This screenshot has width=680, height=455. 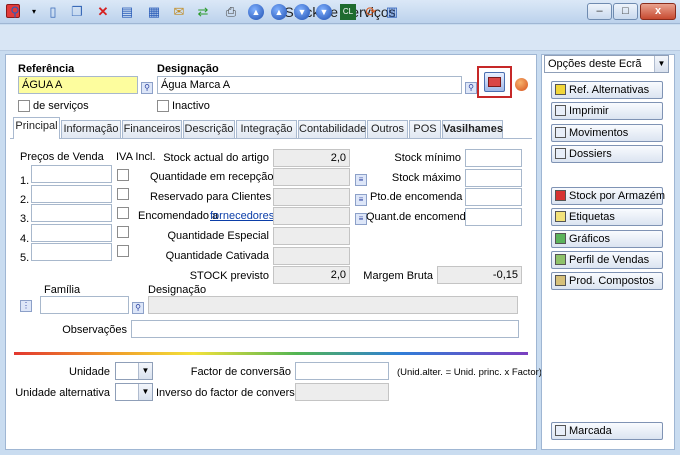 I want to click on close-button: x, so click(x=658, y=11).